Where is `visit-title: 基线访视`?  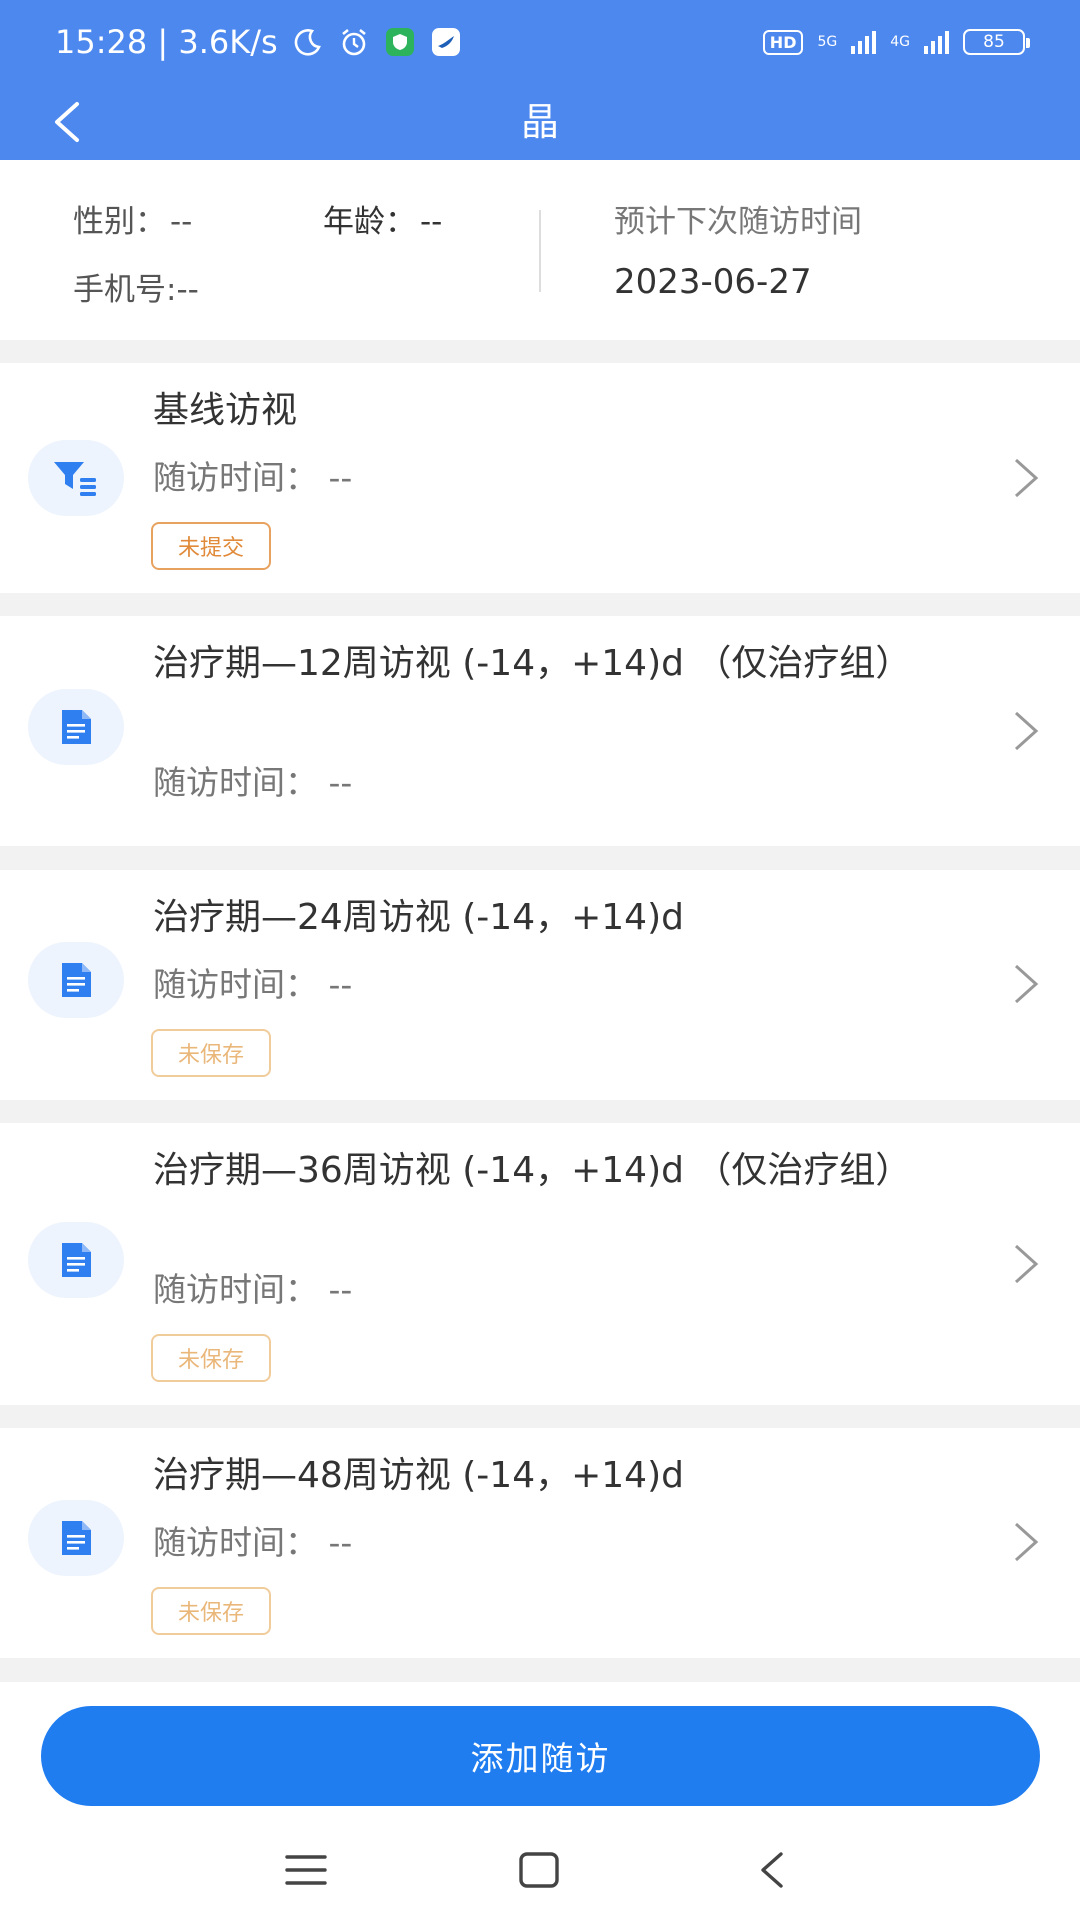 visit-title: 基线访视 is located at coordinates (225, 410).